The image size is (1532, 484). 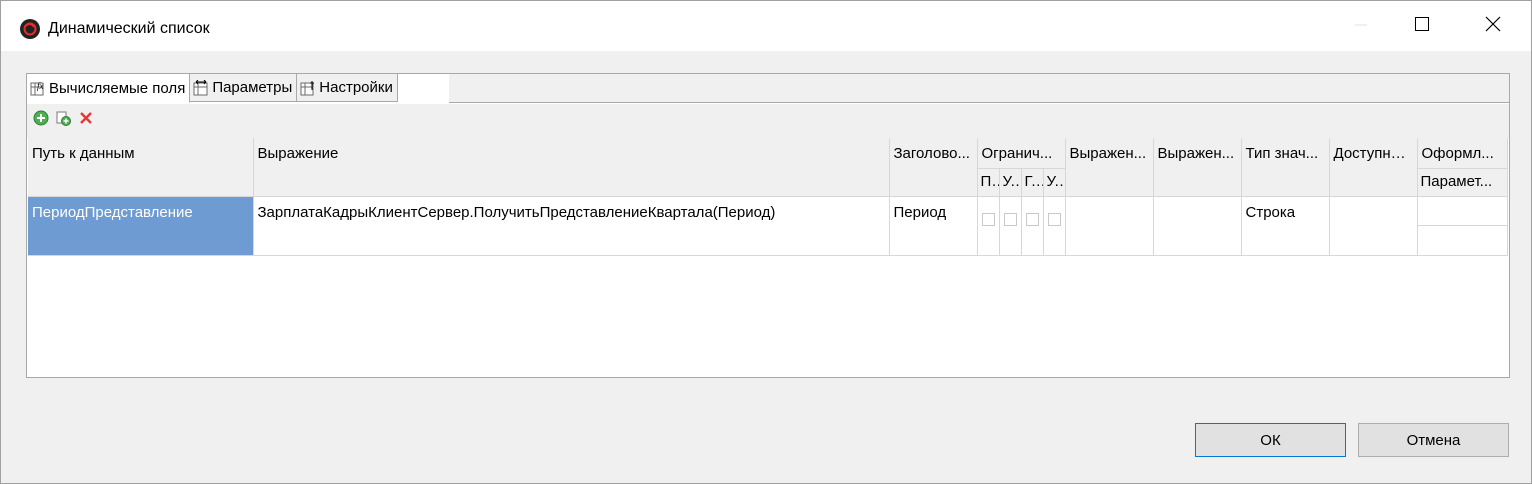 I want to click on cell-restriction-g, so click(x=1032, y=226).